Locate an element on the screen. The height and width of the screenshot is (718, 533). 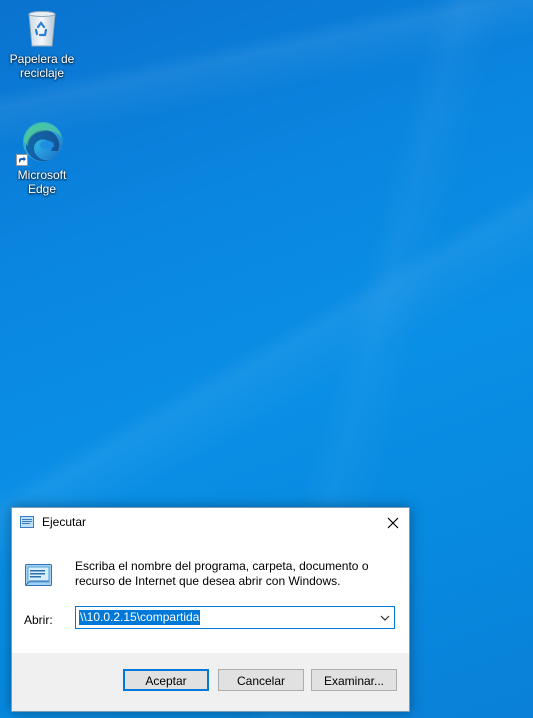
desktop-icon-label: Microsoft Edge is located at coordinates (42, 182).